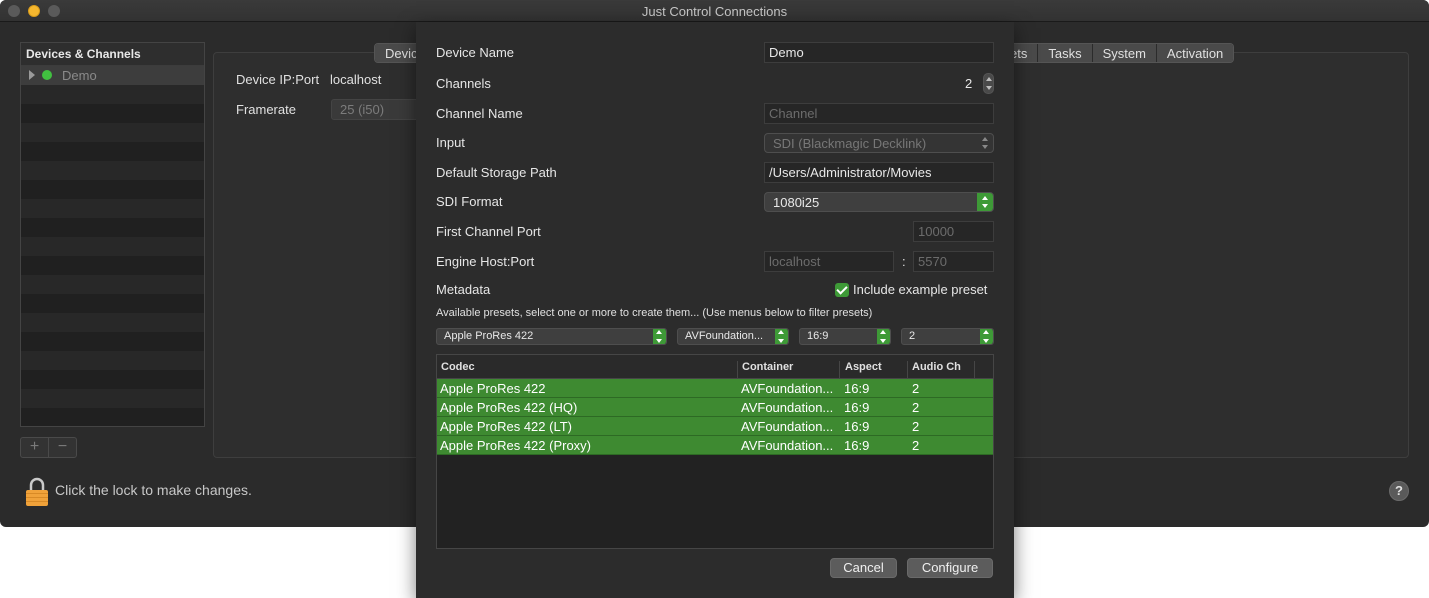 This screenshot has width=1429, height=598. What do you see at coordinates (968, 83) in the screenshot?
I see `channels-value: 2` at bounding box center [968, 83].